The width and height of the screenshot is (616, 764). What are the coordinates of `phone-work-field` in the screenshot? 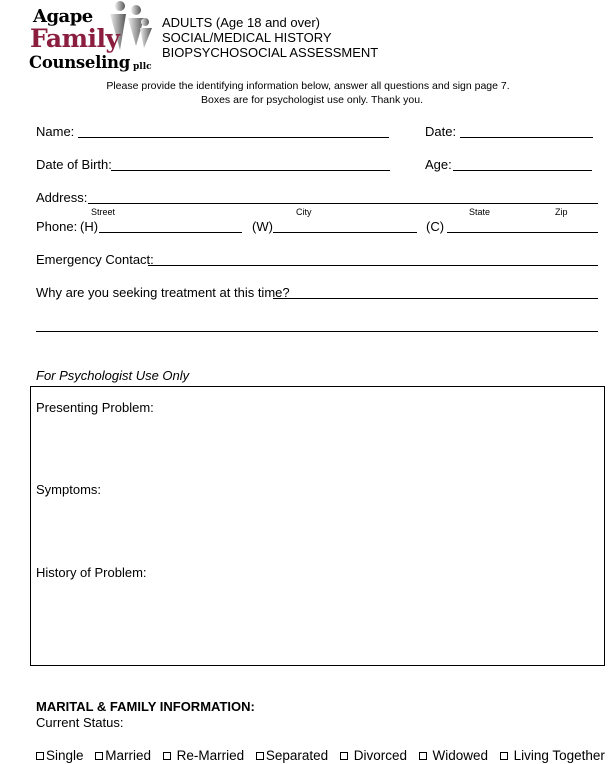 It's located at (345, 232).